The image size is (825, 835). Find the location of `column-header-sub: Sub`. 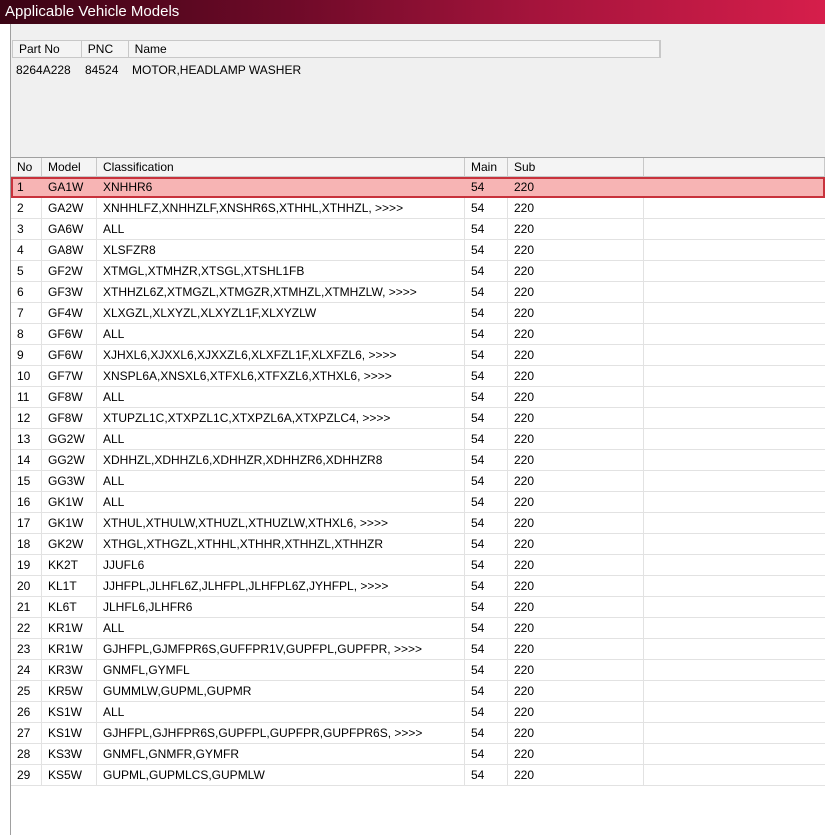

column-header-sub: Sub is located at coordinates (576, 167).